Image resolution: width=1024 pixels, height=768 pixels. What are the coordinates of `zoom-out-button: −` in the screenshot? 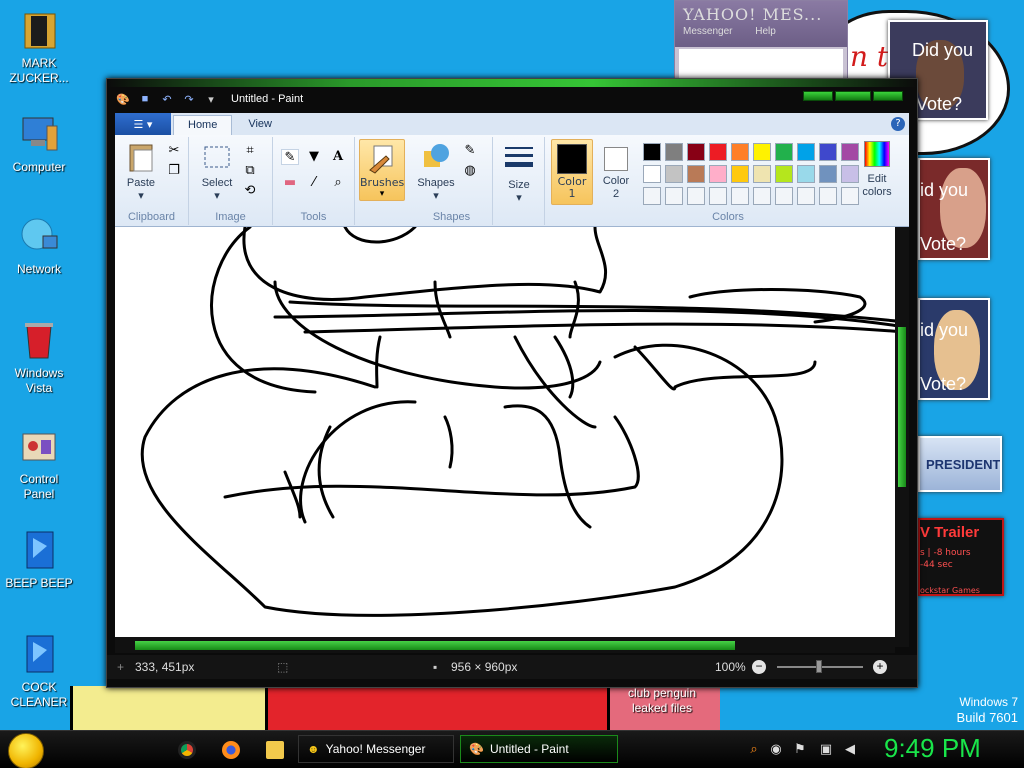 It's located at (759, 667).